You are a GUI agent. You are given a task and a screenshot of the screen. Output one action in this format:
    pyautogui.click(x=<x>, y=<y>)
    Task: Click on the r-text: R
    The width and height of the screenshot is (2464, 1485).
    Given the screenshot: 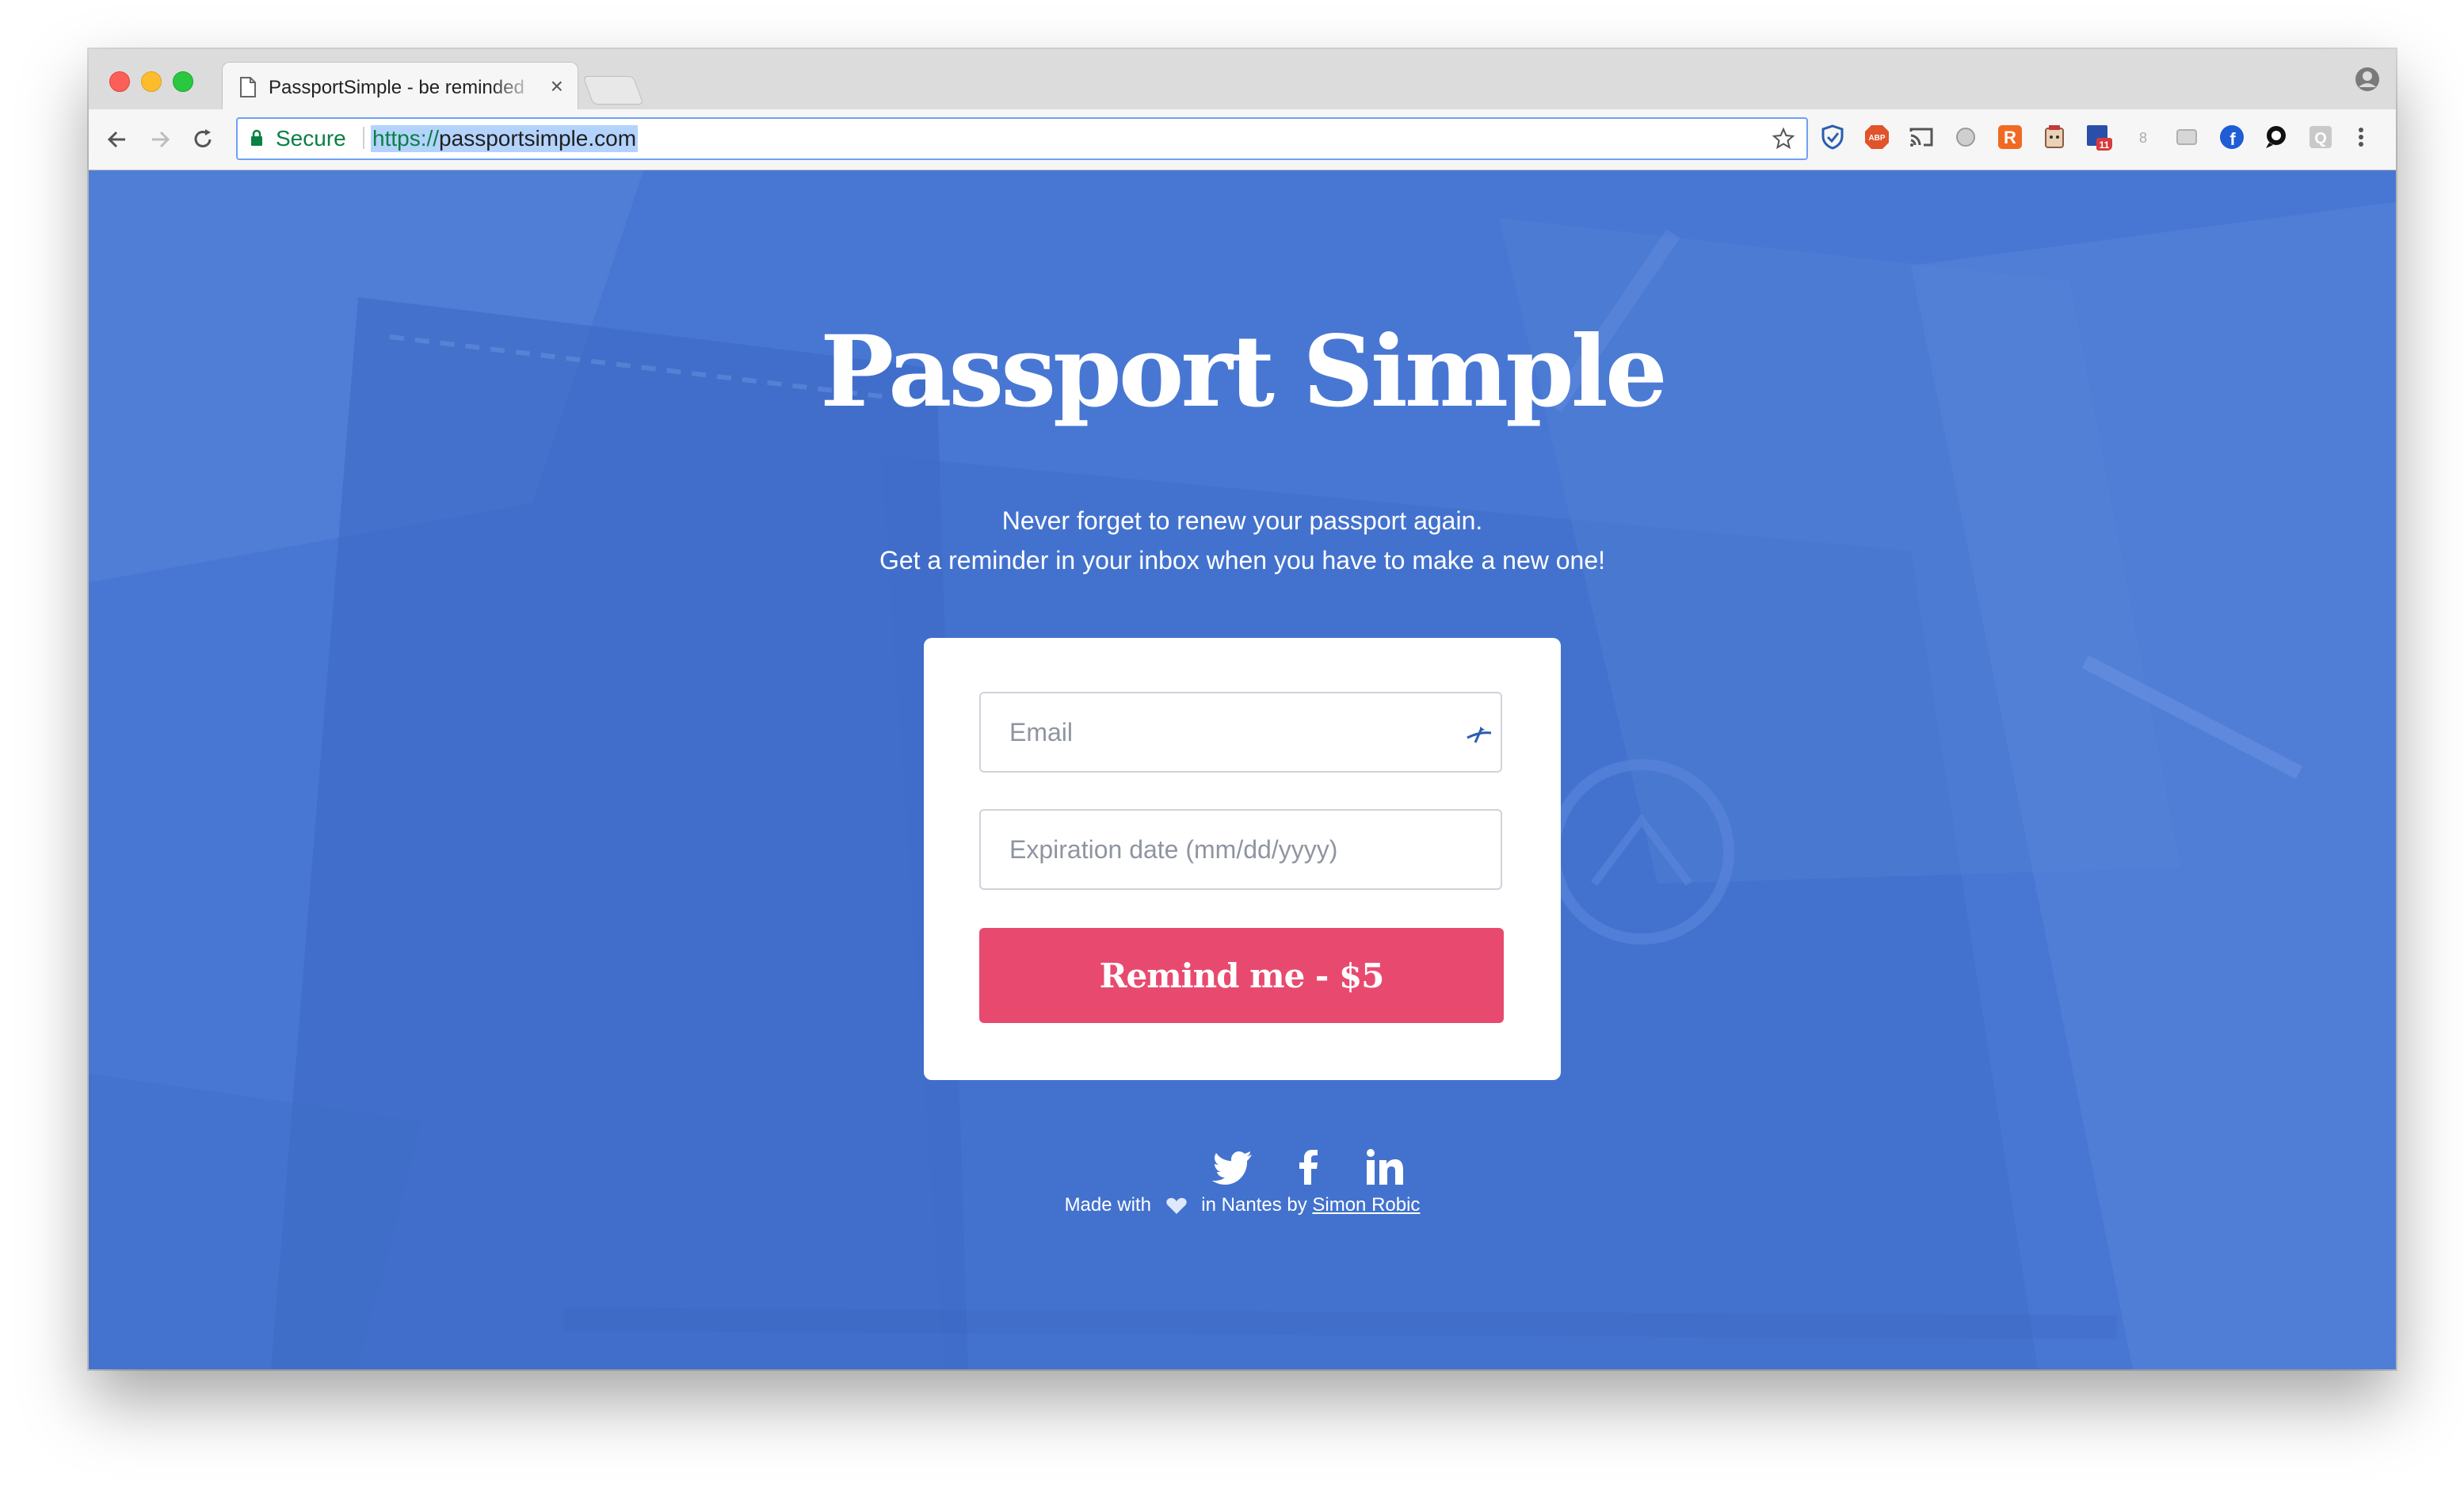 What is the action you would take?
    pyautogui.click(x=2010, y=137)
    